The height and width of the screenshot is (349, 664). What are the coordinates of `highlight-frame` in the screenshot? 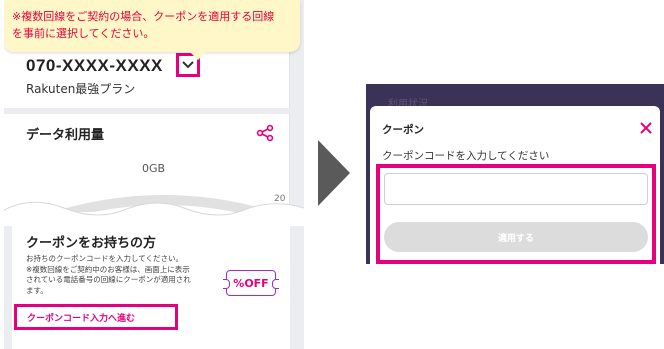 It's located at (516, 214).